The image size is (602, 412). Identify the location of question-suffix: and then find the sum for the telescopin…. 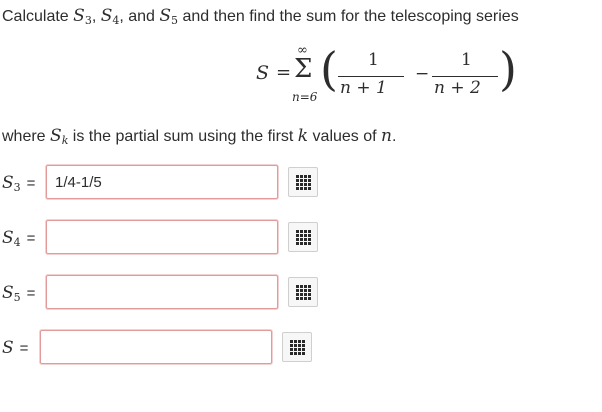
(348, 16).